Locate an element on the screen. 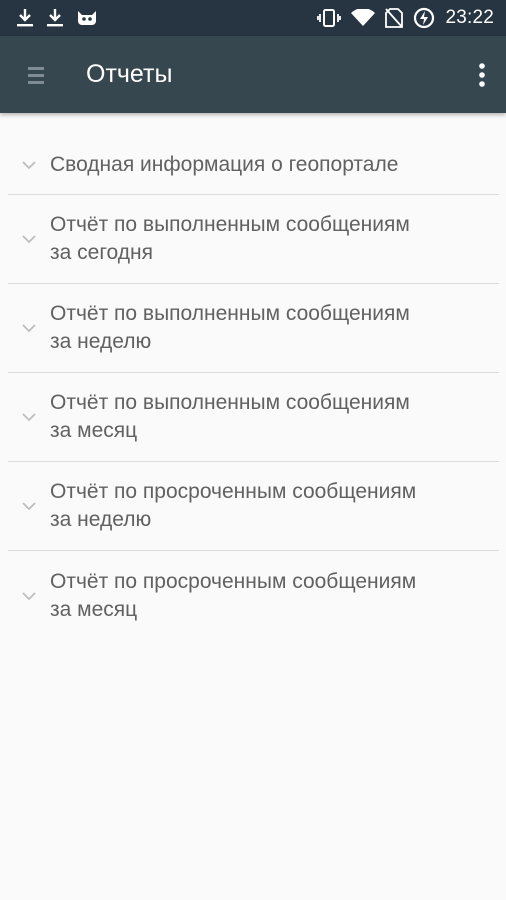 The width and height of the screenshot is (506, 900). more-vert-icon is located at coordinates (482, 75).